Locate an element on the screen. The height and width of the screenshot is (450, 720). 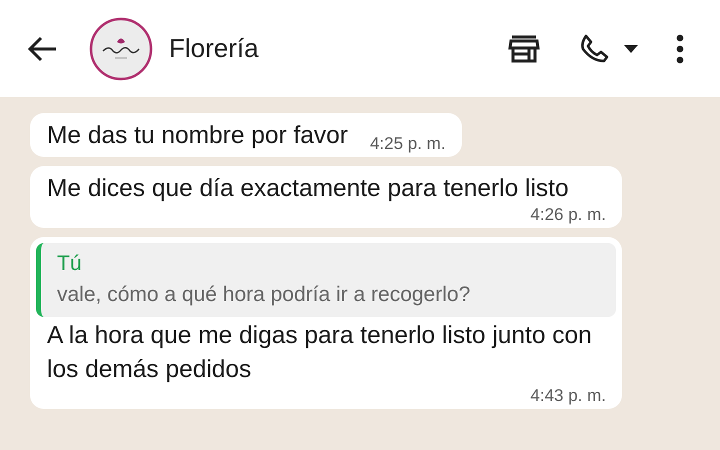
quoted-message: Tú vale, cómo a qué hora podría ir a recogerlo? is located at coordinates (326, 280).